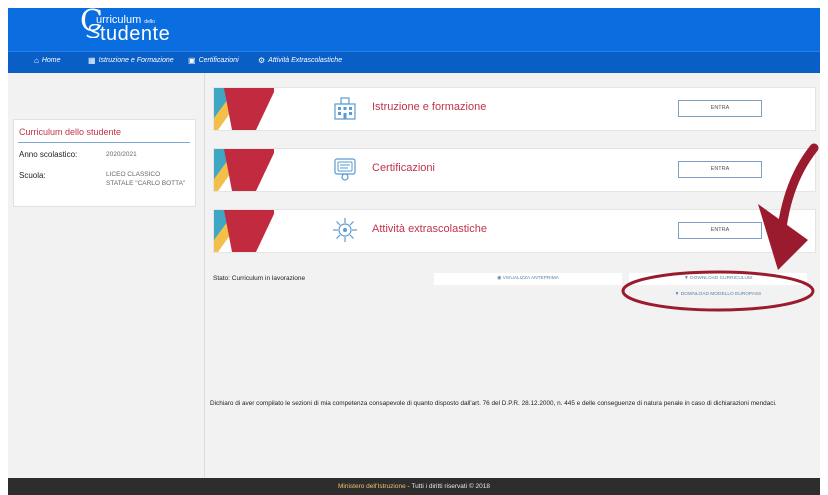 The height and width of the screenshot is (495, 828). Describe the element at coordinates (429, 229) in the screenshot. I see `section-title: Attività extrascolastiche` at that location.